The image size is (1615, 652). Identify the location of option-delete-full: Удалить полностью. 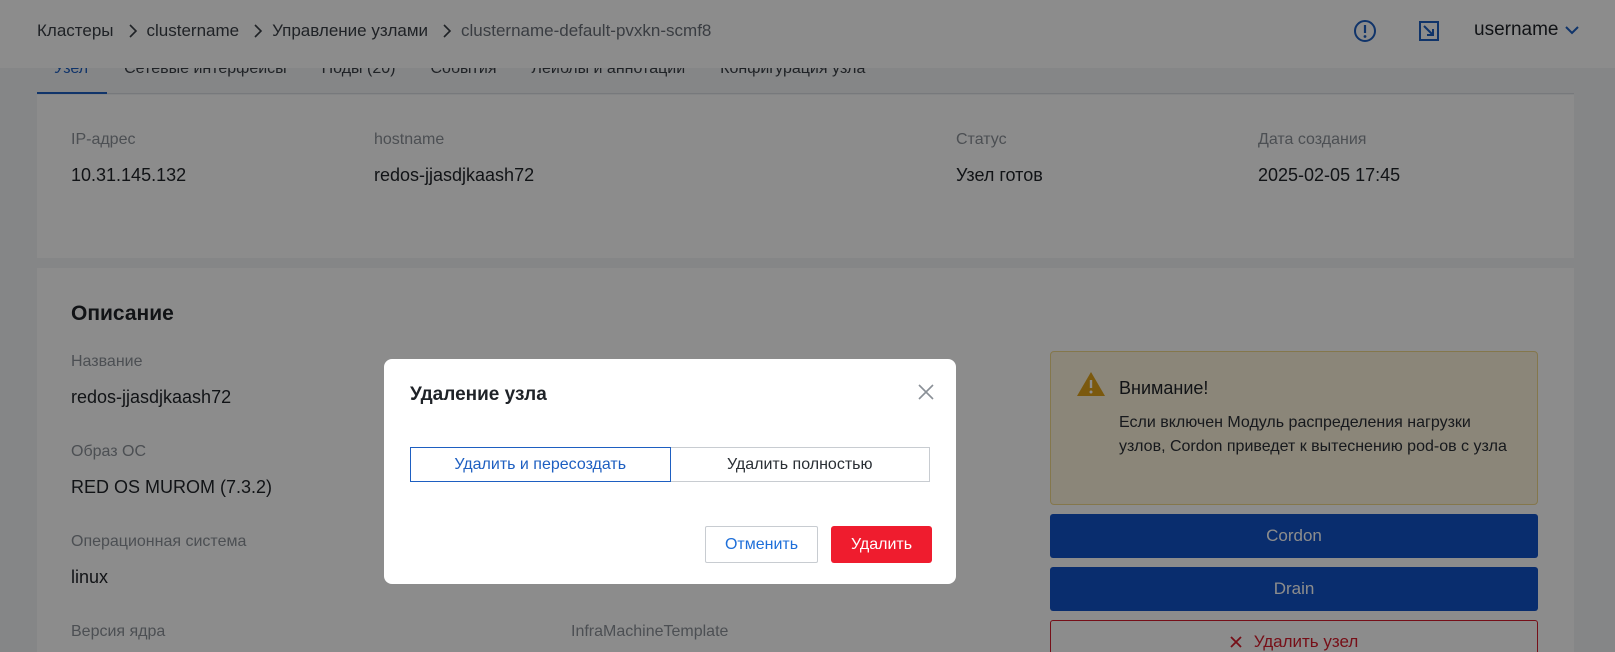
(800, 464).